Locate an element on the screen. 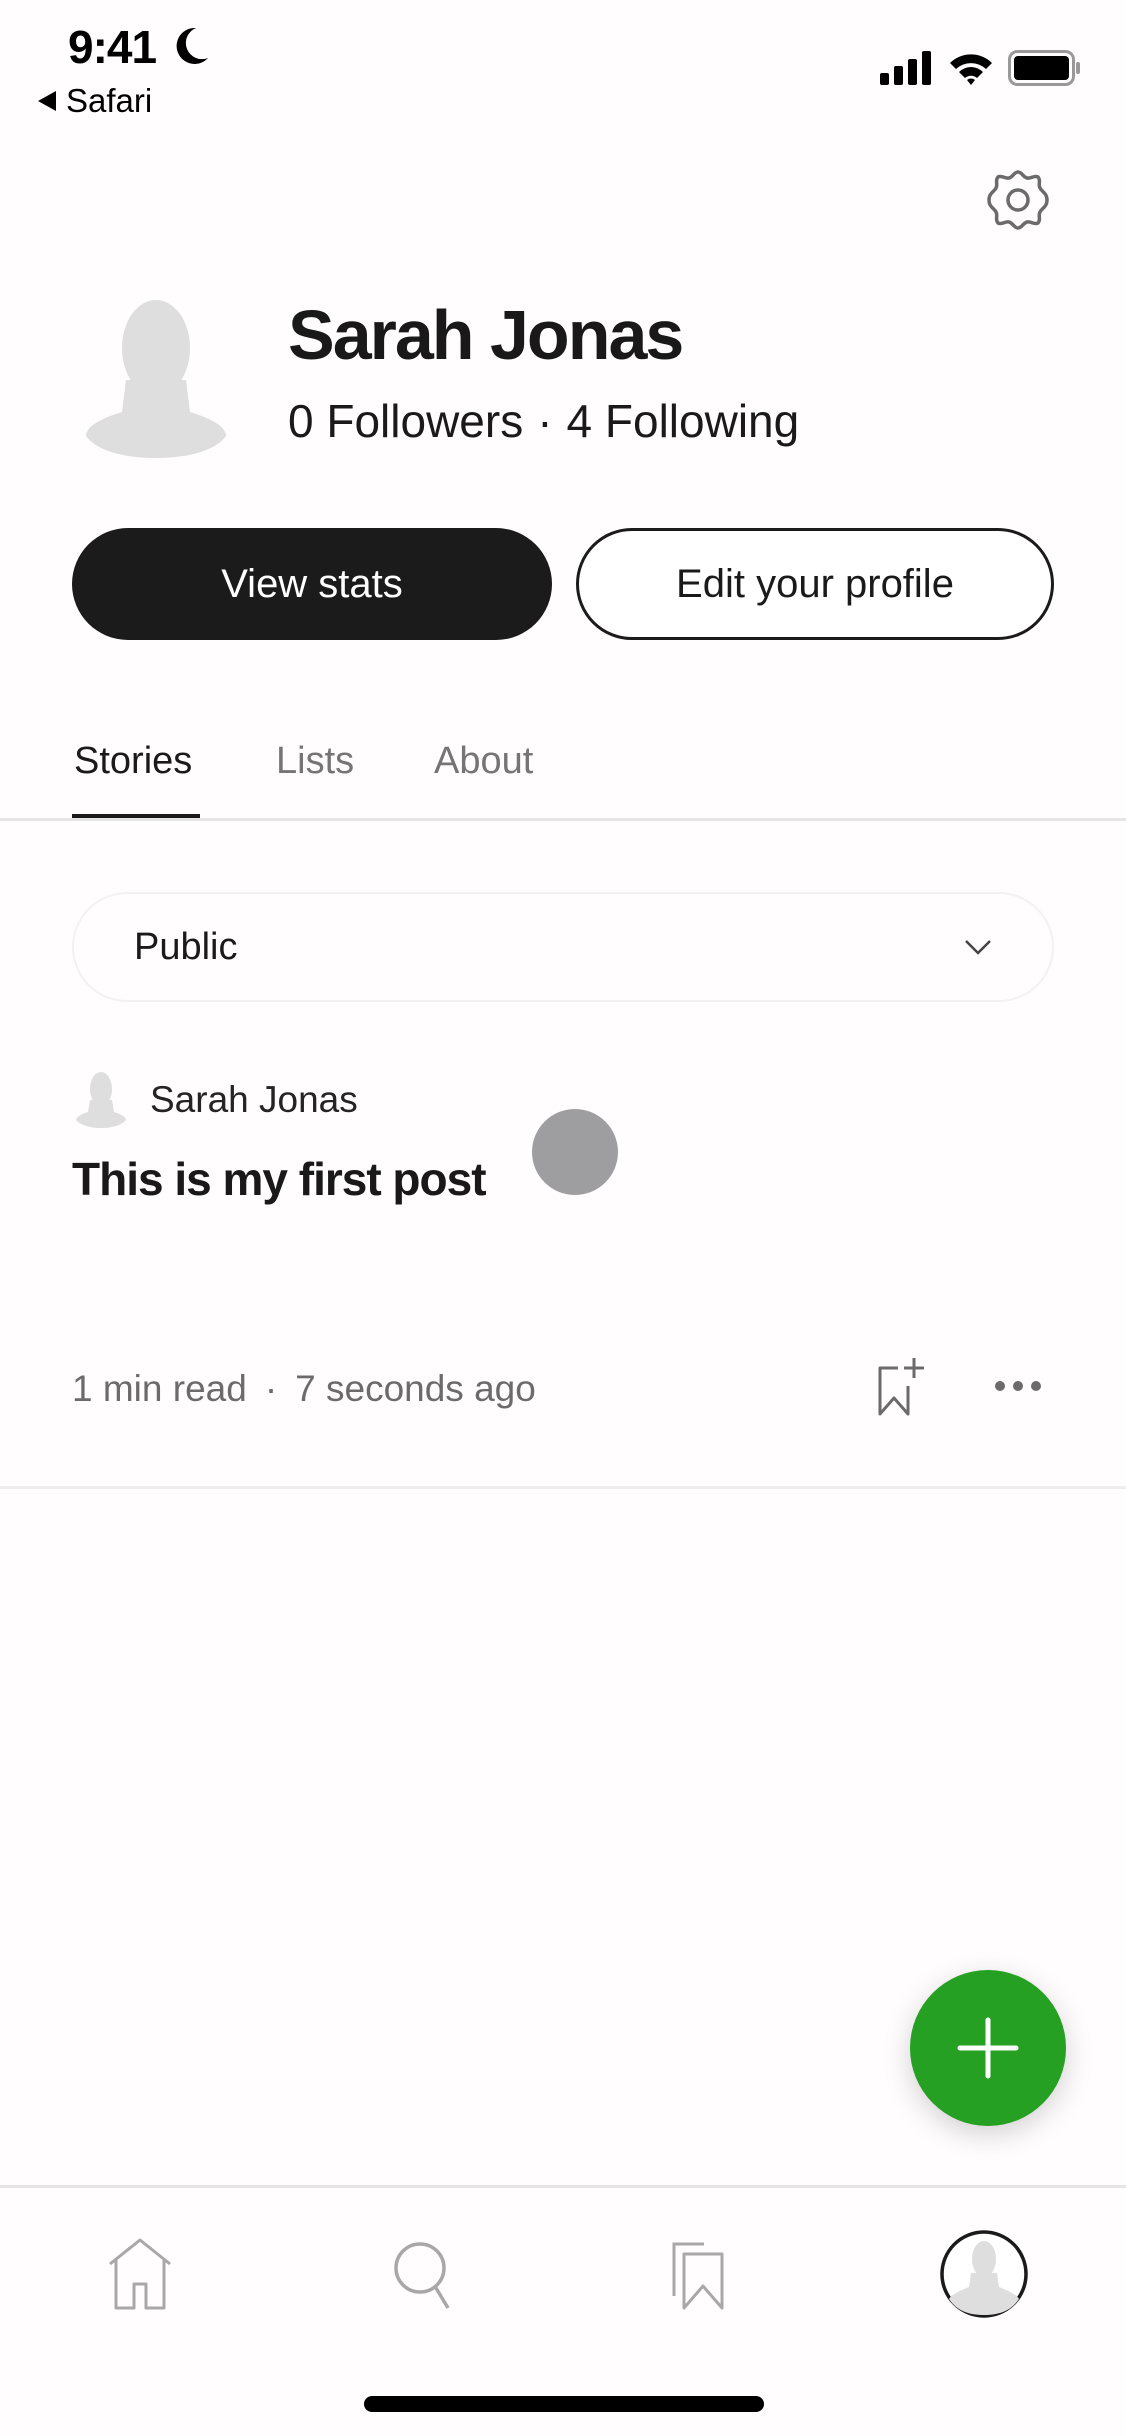 This screenshot has width=1126, height=2436. chevron-down-icon is located at coordinates (978, 947).